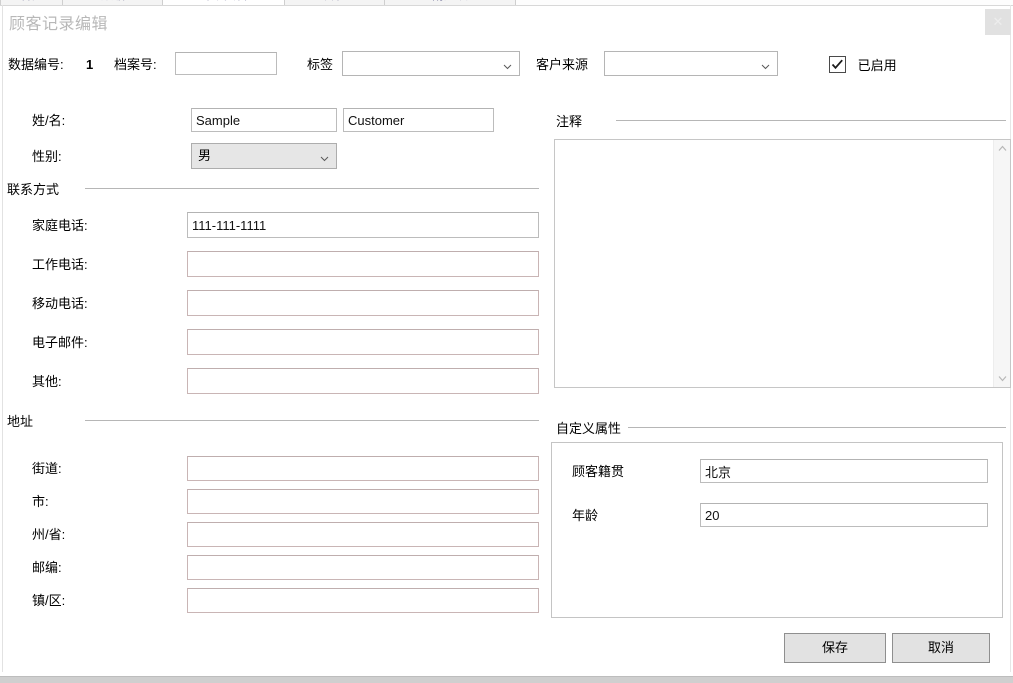 This screenshot has height=683, width=1013. I want to click on home-phone-input, so click(363, 225).